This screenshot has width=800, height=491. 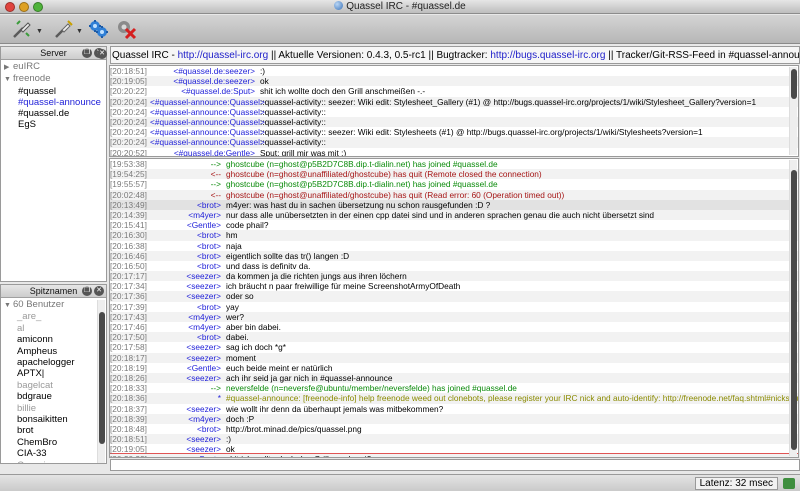 I want to click on buffer-egs: EgS, so click(x=55, y=124).